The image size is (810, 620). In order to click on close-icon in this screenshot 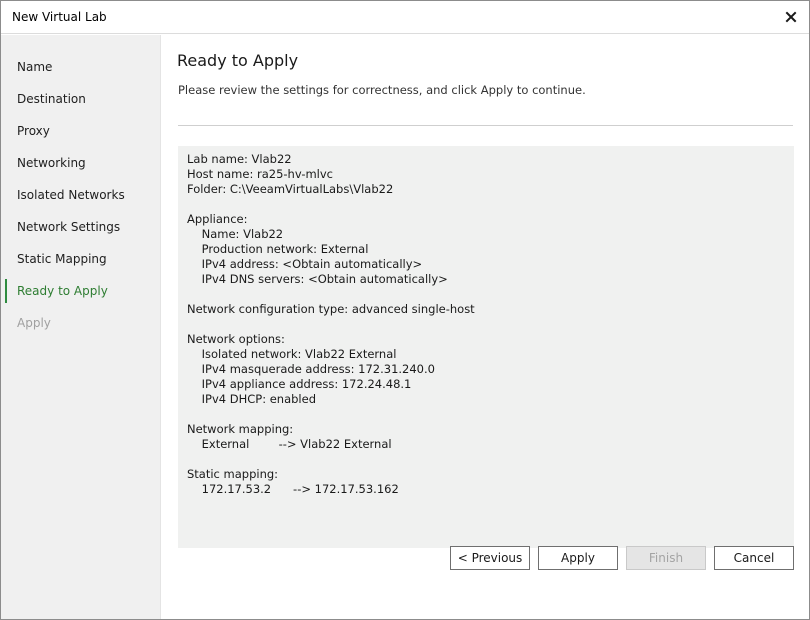, I will do `click(791, 17)`.